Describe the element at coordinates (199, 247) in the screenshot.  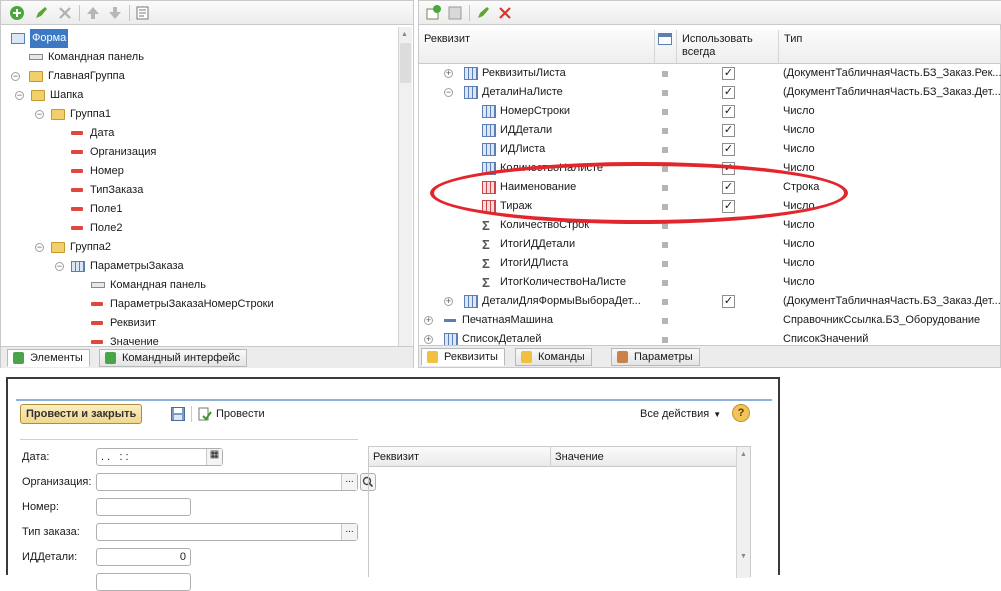
I see `tree-item: − Группа2` at that location.